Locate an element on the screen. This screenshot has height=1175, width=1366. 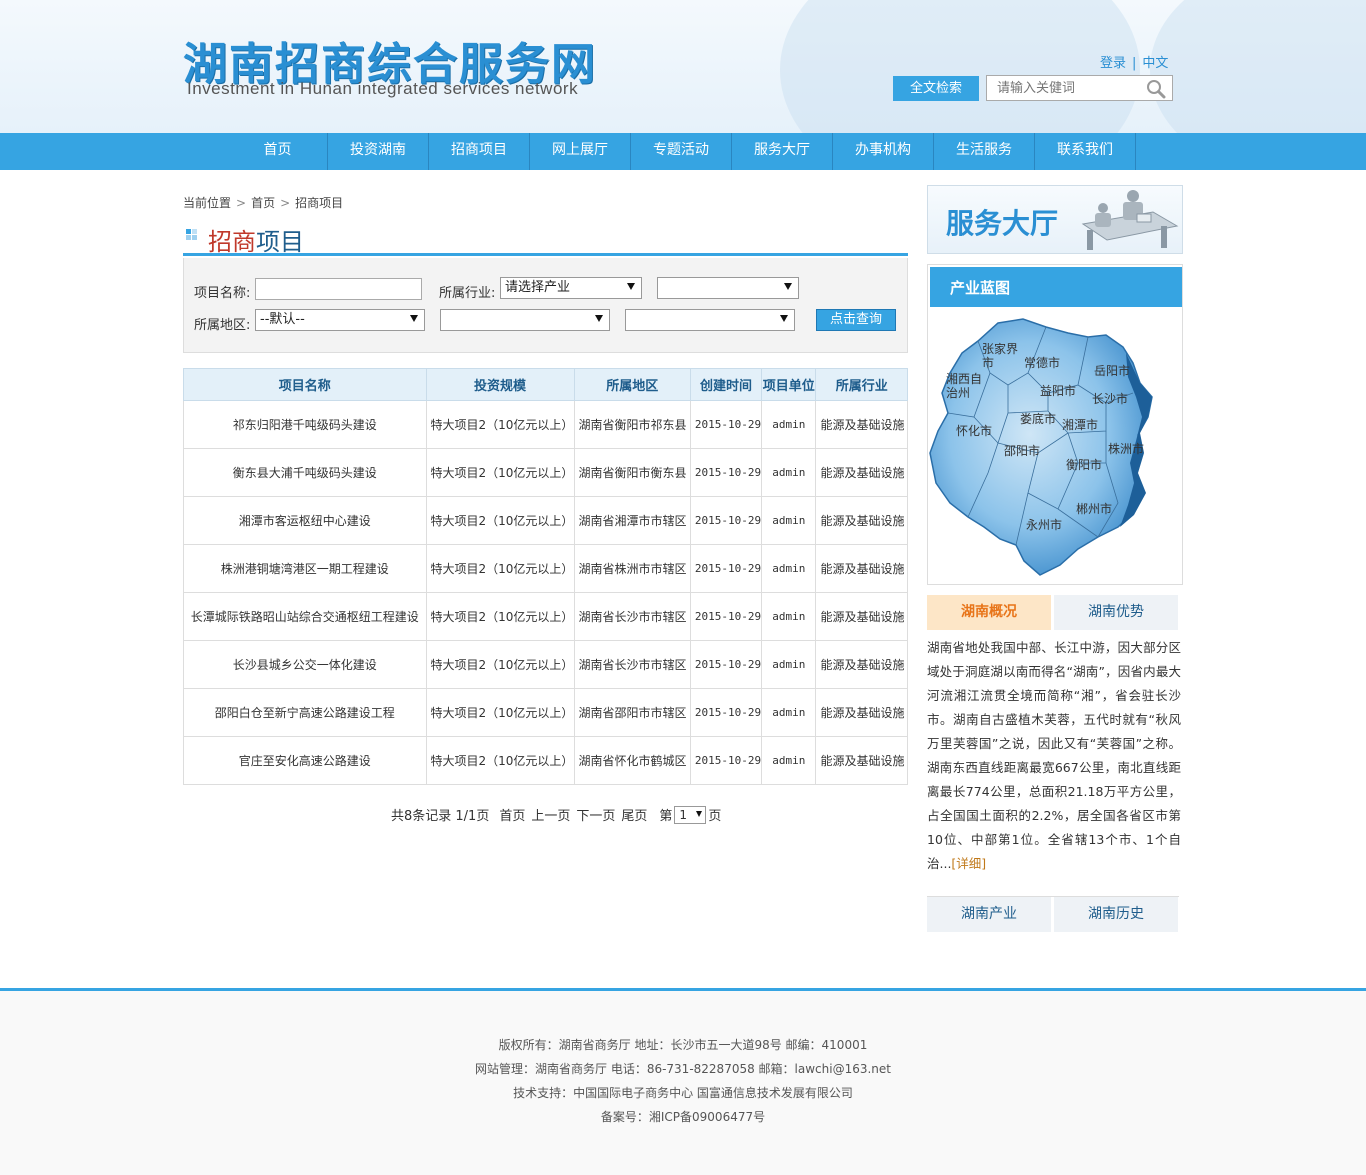
map-region-label: 湘潭市 is located at coordinates (1080, 424).